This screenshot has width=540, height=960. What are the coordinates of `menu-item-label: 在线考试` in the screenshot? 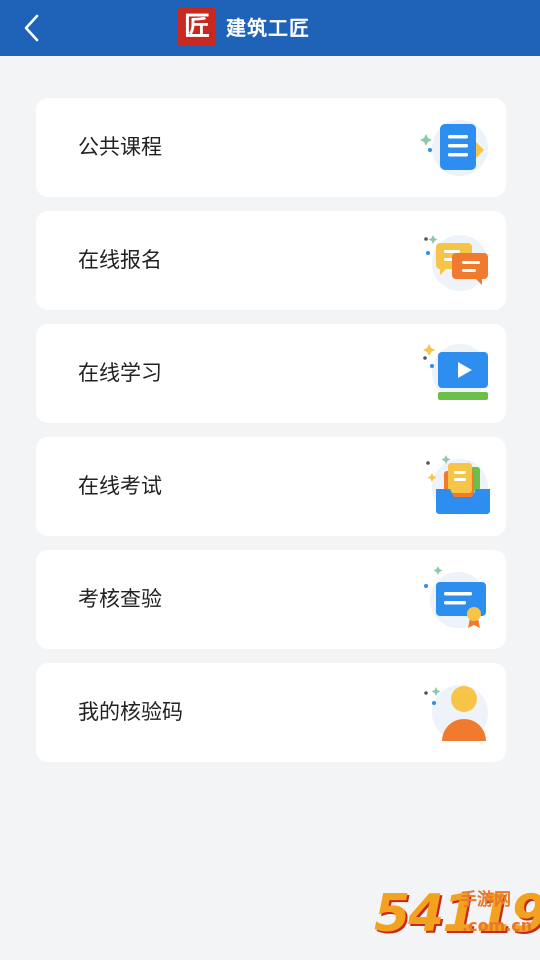 It's located at (120, 486).